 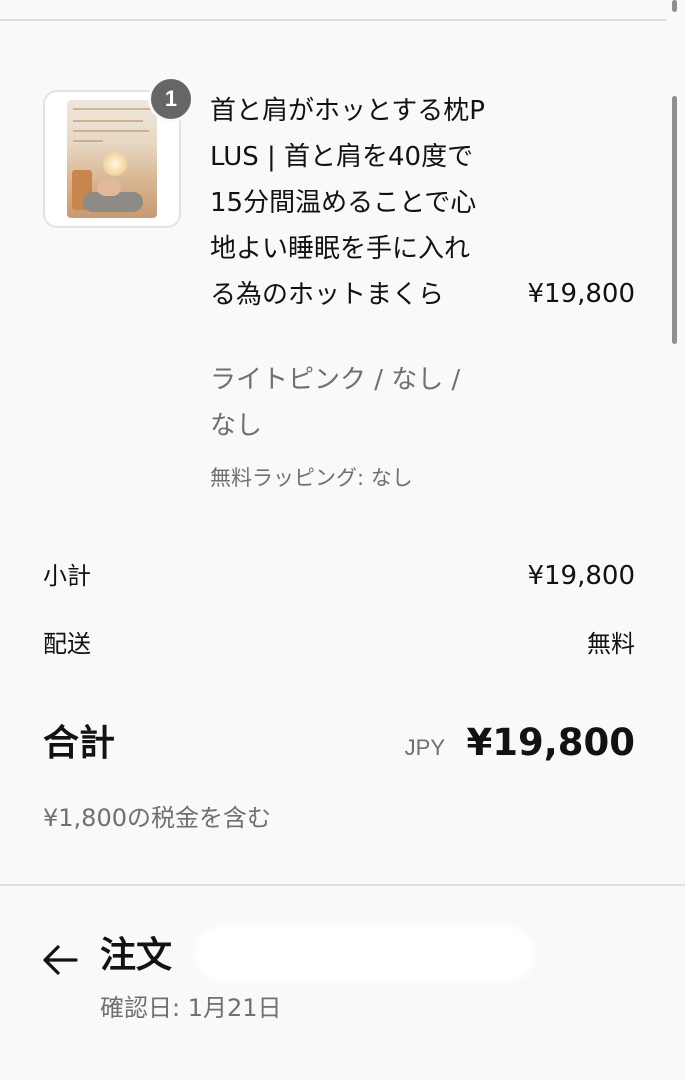 I want to click on line-item-price: ¥19,800, so click(x=581, y=294).